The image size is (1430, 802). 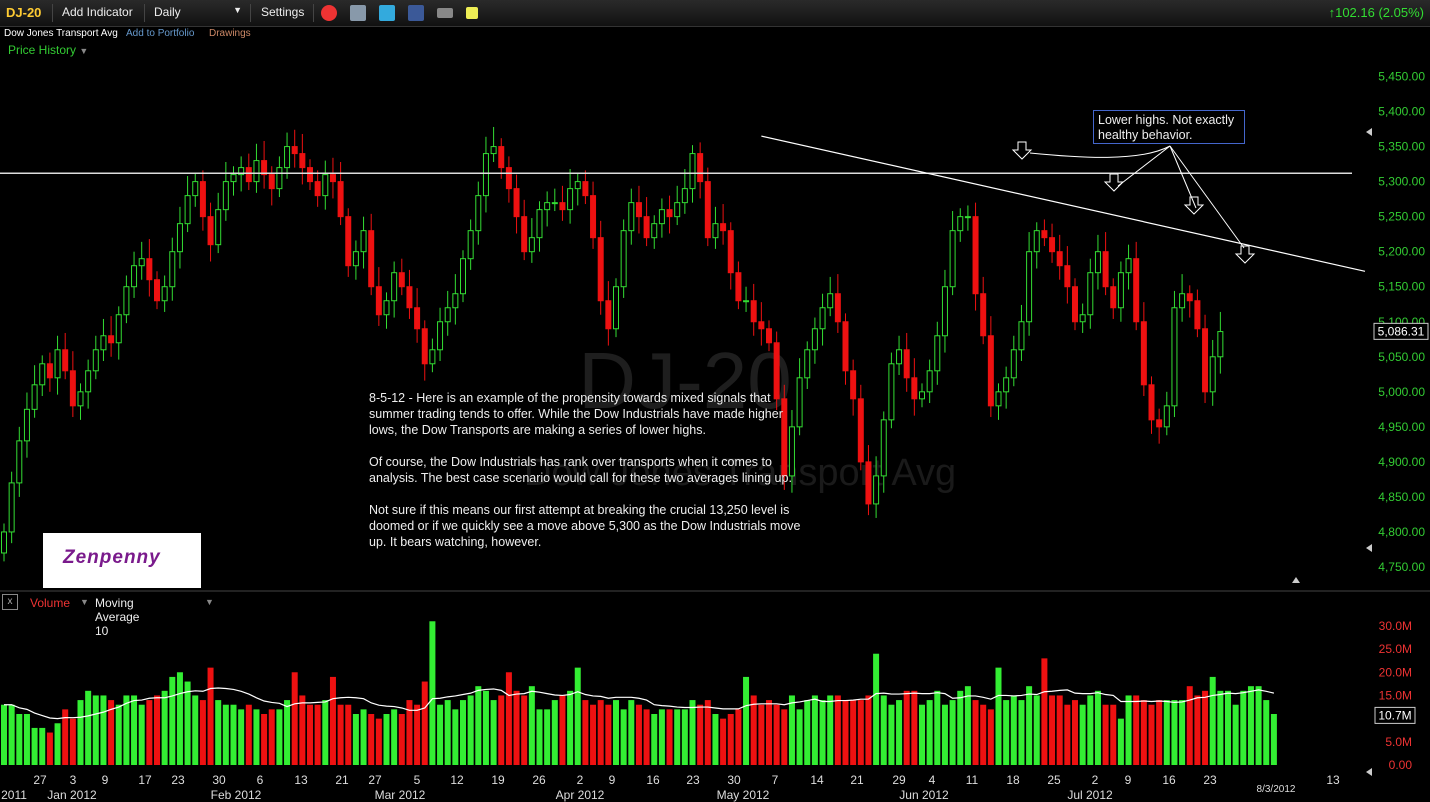 What do you see at coordinates (72, 795) in the screenshot?
I see `x-month-label: Jan 2012` at bounding box center [72, 795].